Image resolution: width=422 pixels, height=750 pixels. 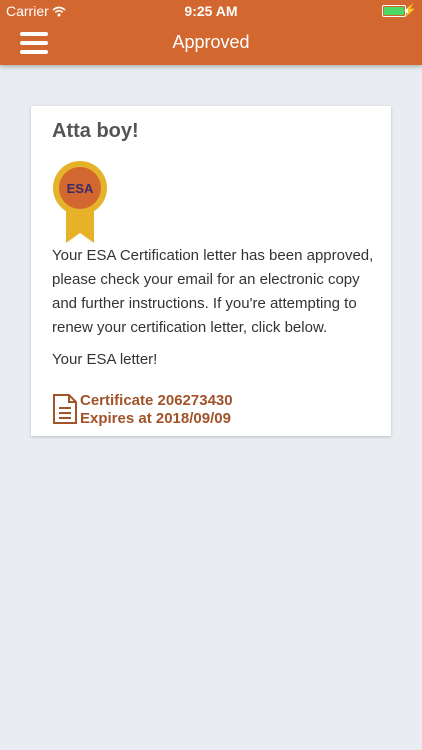 What do you see at coordinates (156, 400) in the screenshot?
I see `certificate-number: Certificate 206273430` at bounding box center [156, 400].